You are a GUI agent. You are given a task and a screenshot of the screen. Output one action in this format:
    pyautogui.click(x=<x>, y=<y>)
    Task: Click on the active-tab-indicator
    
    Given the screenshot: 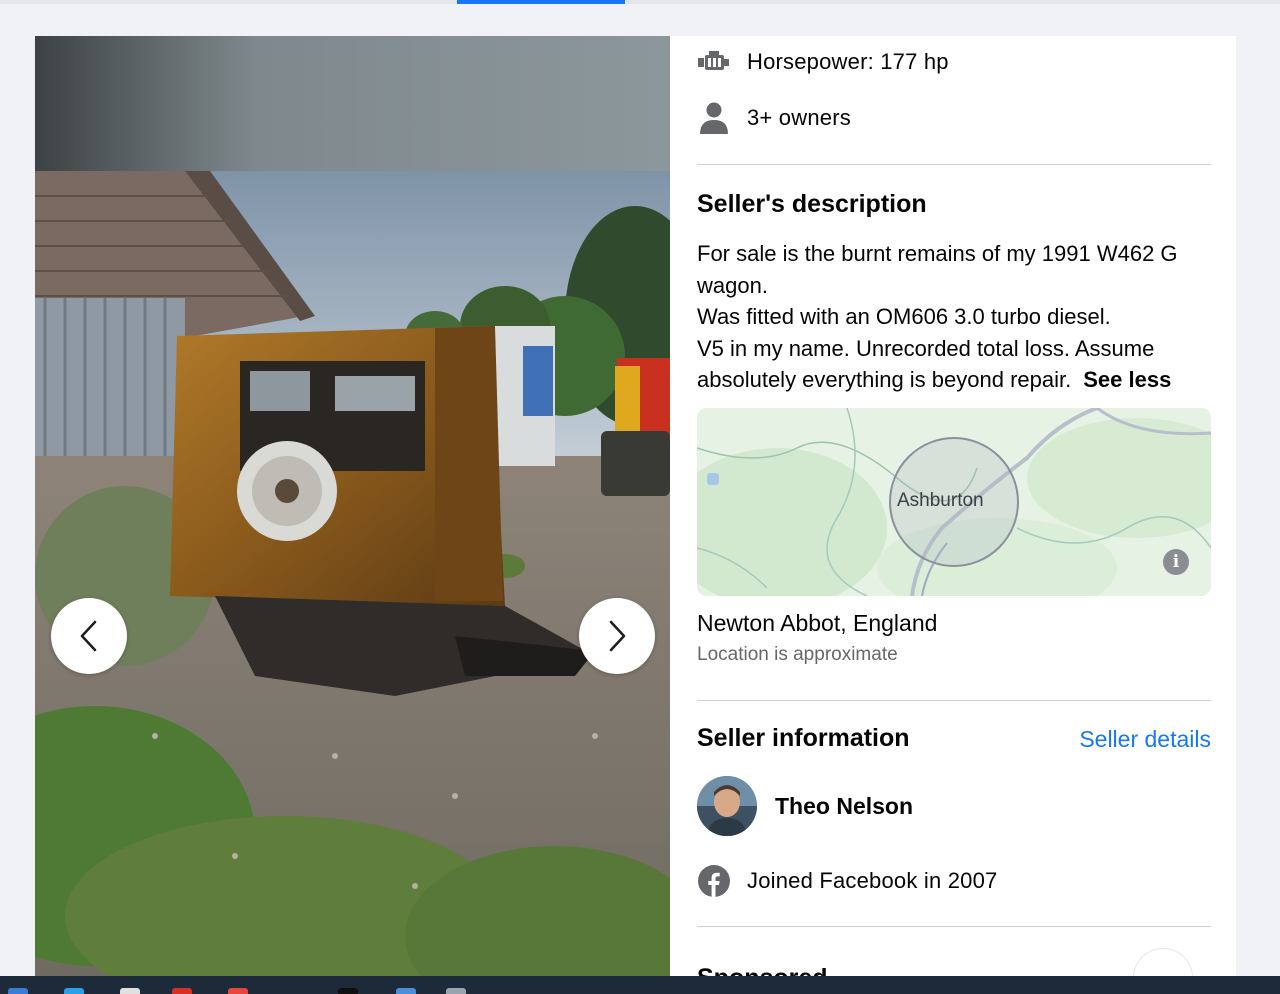 What is the action you would take?
    pyautogui.click(x=541, y=2)
    